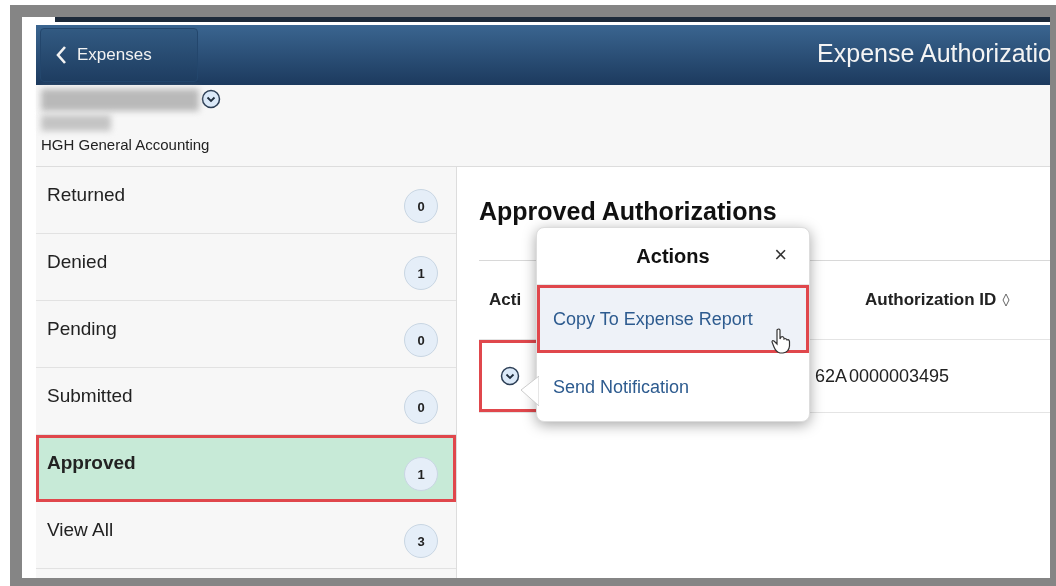 This screenshot has width=1056, height=586. What do you see at coordinates (61, 55) in the screenshot?
I see `back-icon` at bounding box center [61, 55].